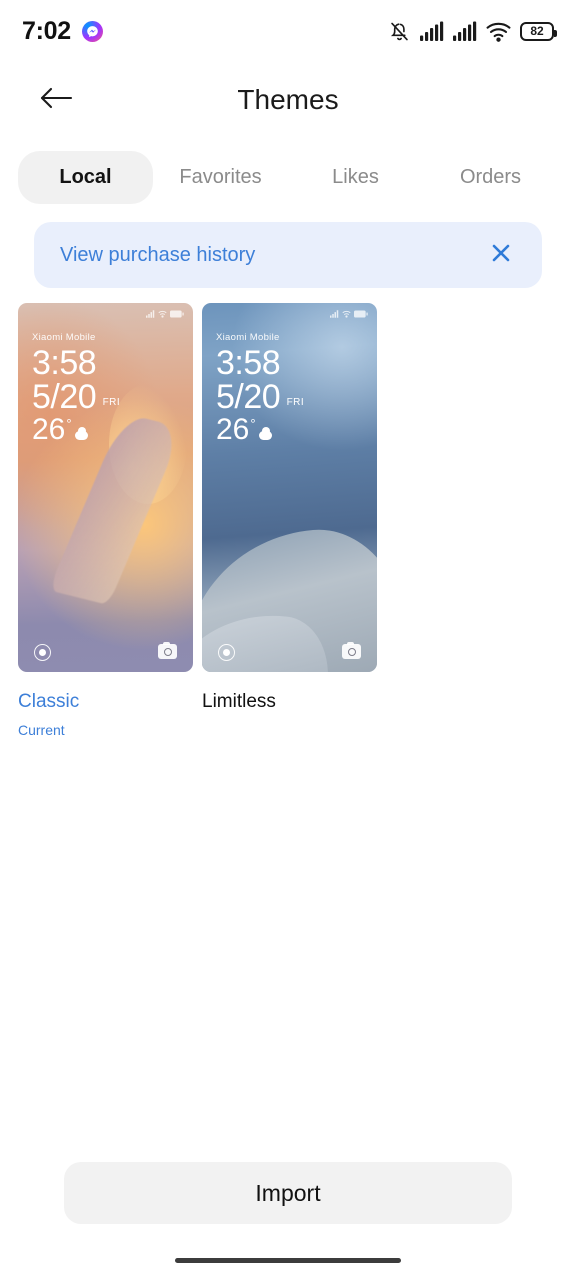  Describe the element at coordinates (239, 701) in the screenshot. I see `theme-name: Limitless` at that location.